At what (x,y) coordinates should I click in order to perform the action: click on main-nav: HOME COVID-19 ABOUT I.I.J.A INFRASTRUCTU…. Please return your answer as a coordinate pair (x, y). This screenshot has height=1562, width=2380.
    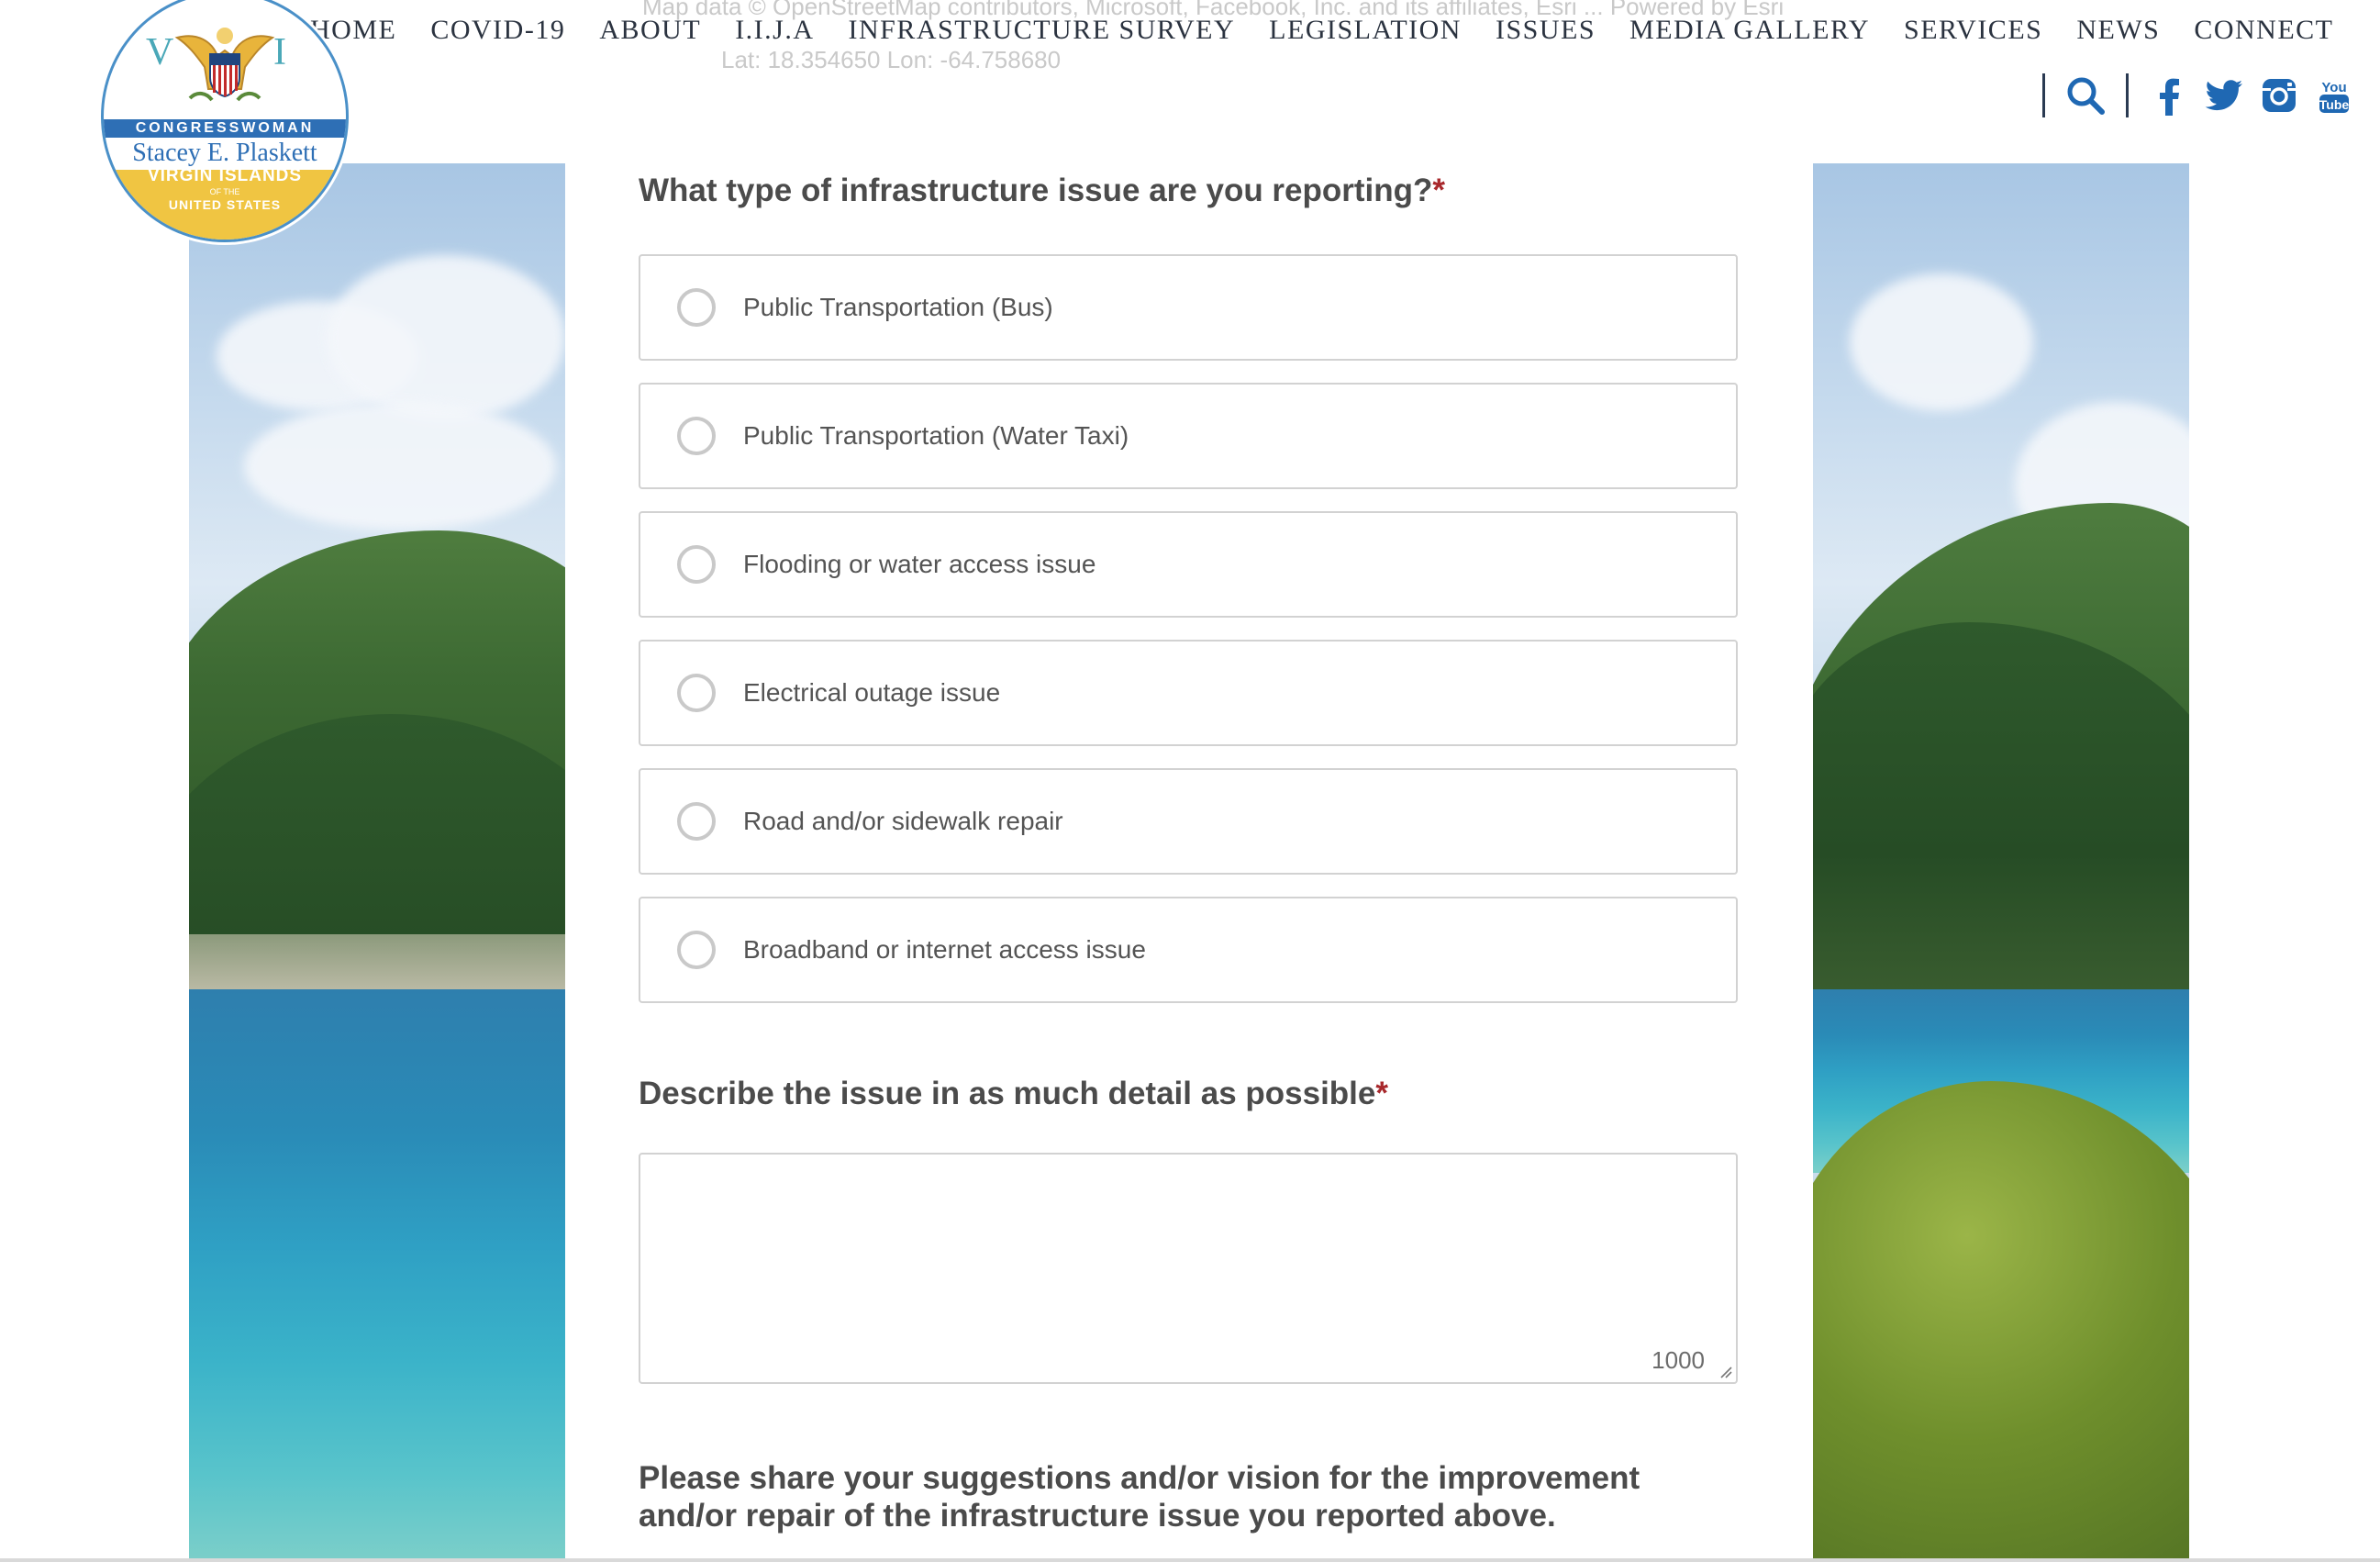
    Looking at the image, I should click on (1322, 31).